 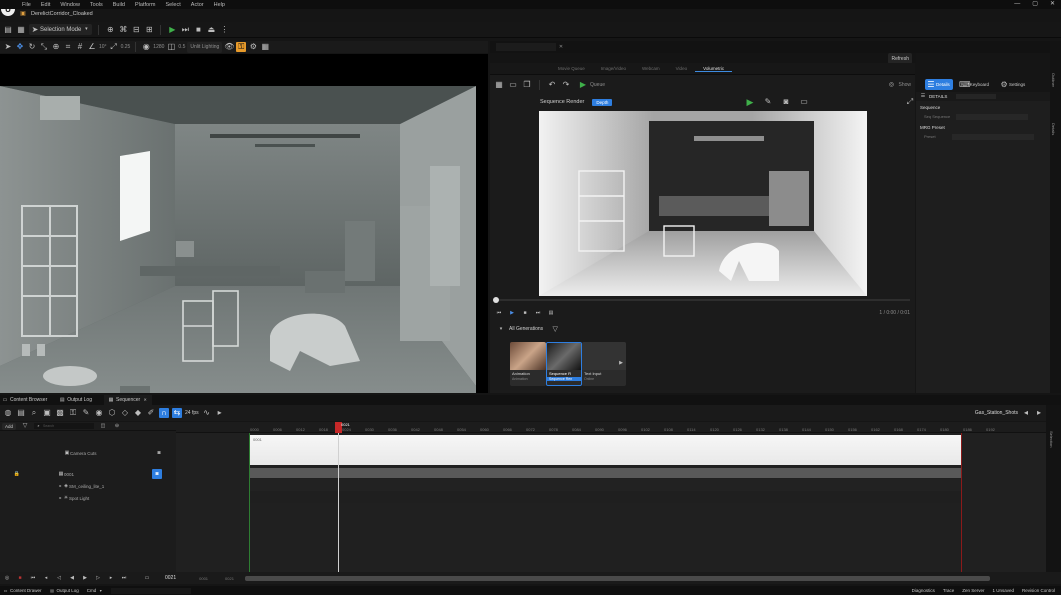 What do you see at coordinates (975, 84) in the screenshot?
I see `keyboard-tab-button: ⌨ Keyboard` at bounding box center [975, 84].